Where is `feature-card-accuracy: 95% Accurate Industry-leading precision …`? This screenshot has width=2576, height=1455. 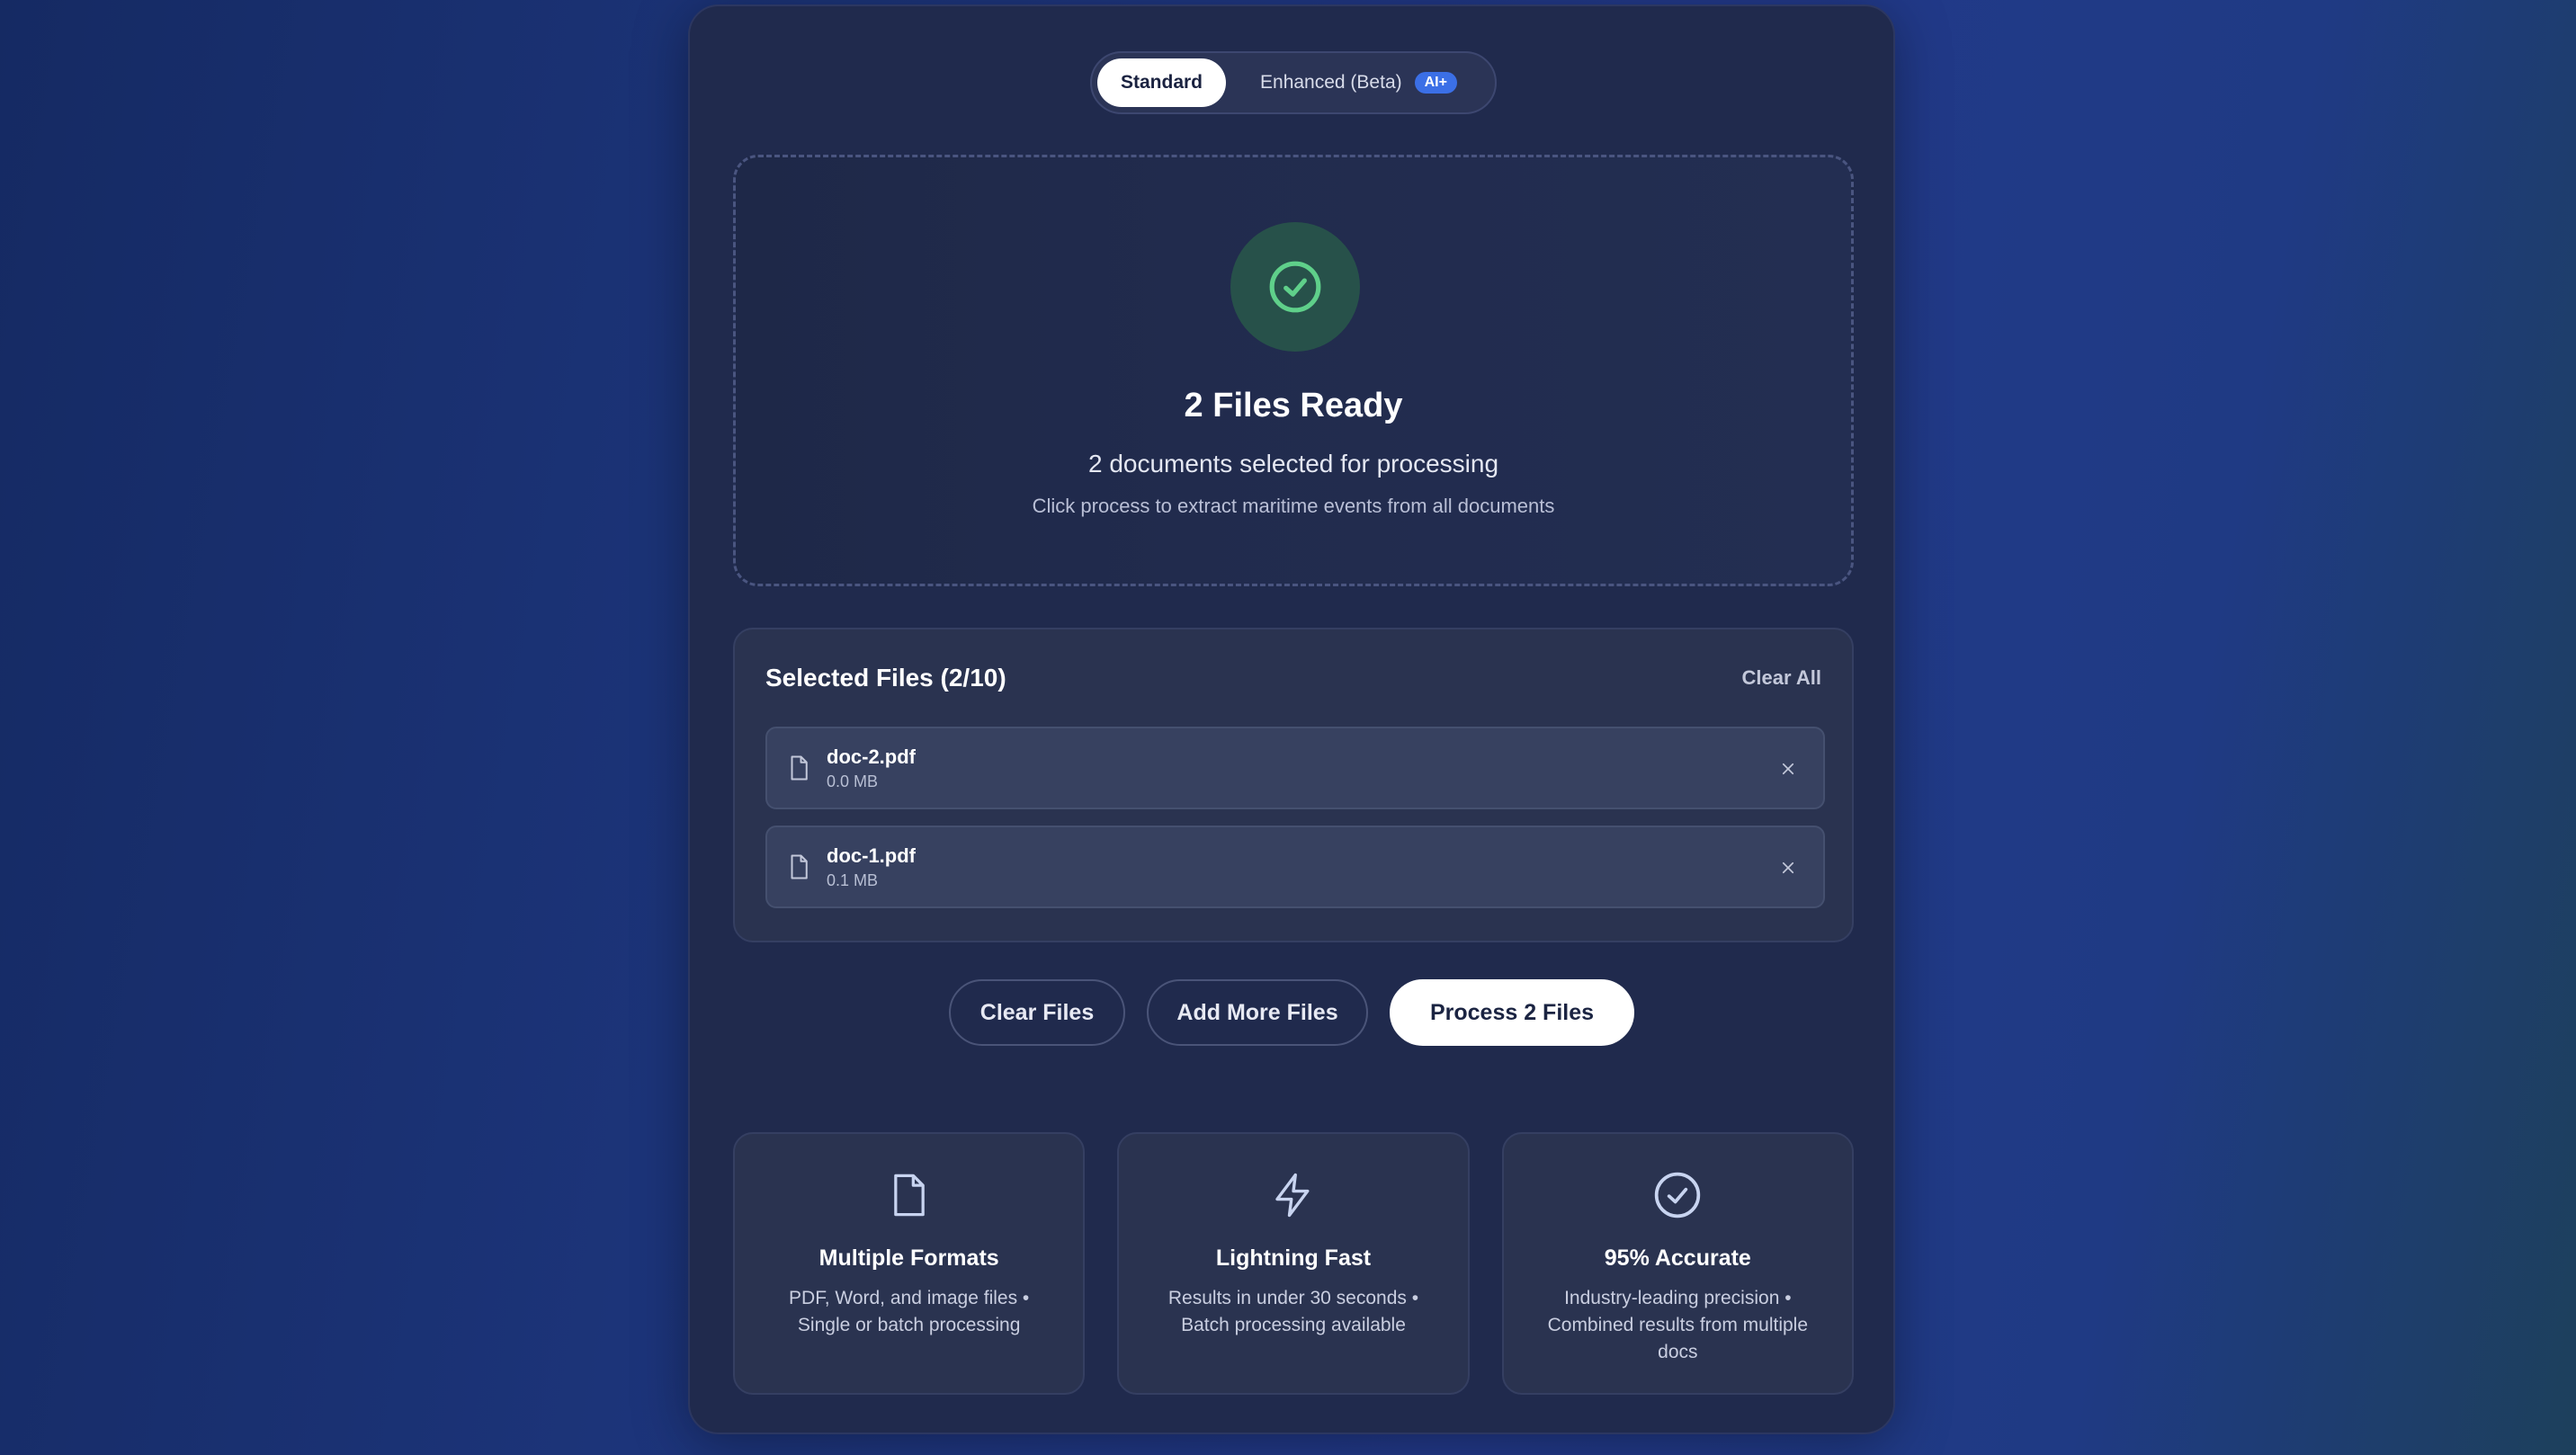 feature-card-accuracy: 95% Accurate Industry-leading precision … is located at coordinates (1677, 1263).